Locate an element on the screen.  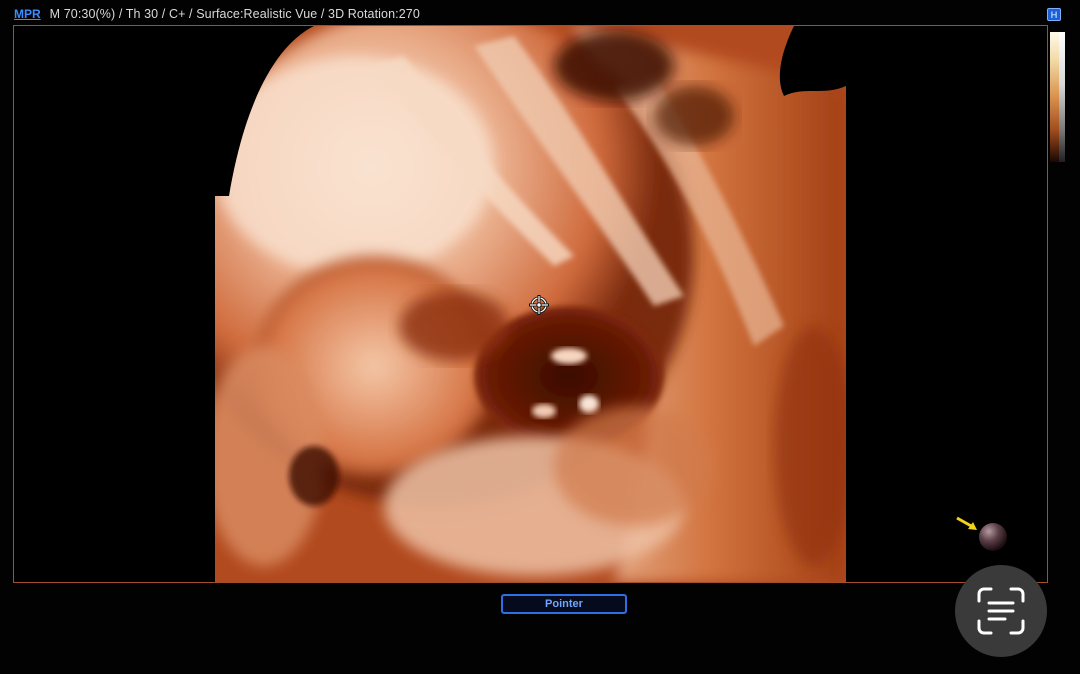
document-scan-icon is located at coordinates (1001, 611).